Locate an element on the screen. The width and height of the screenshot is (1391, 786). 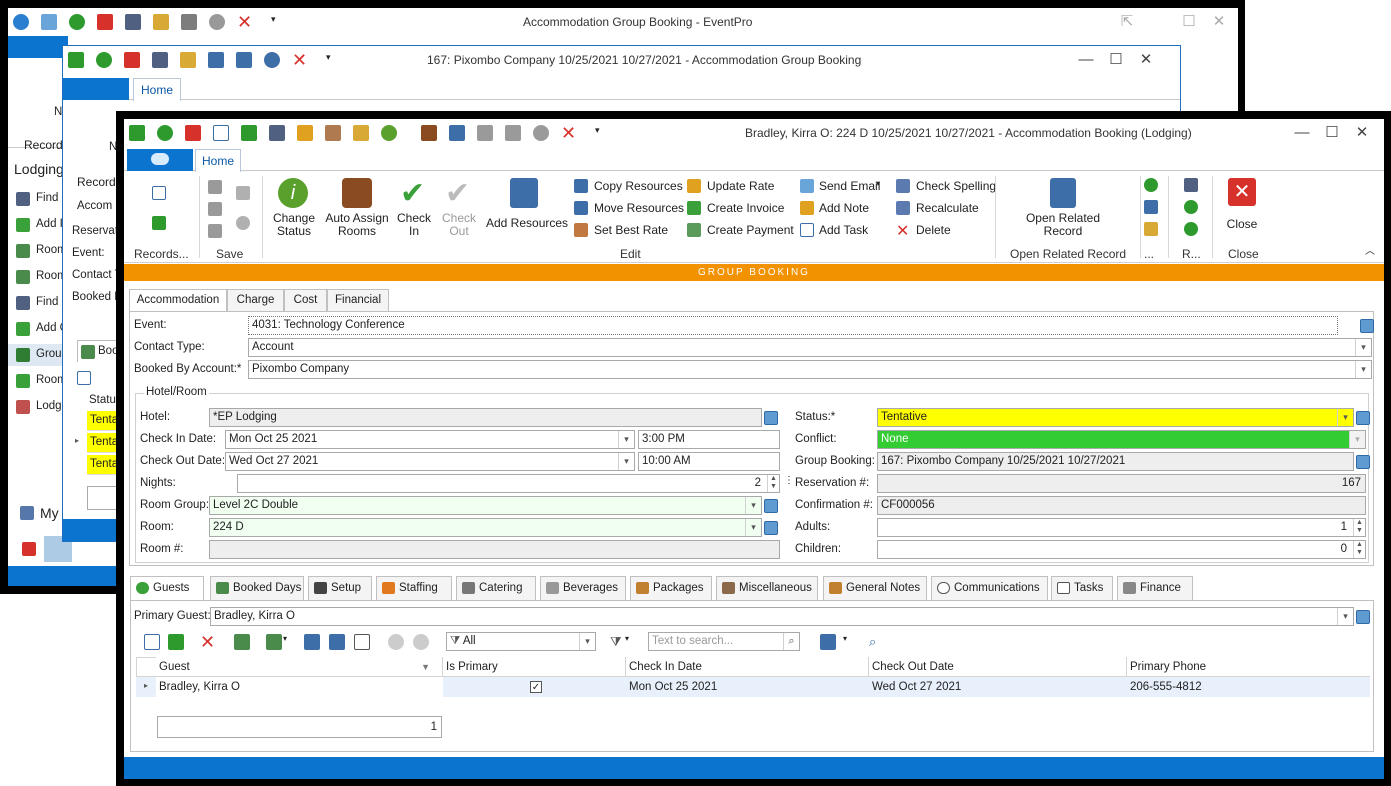
cell-check-in: Mon Oct 25 2021 is located at coordinates (747, 687).